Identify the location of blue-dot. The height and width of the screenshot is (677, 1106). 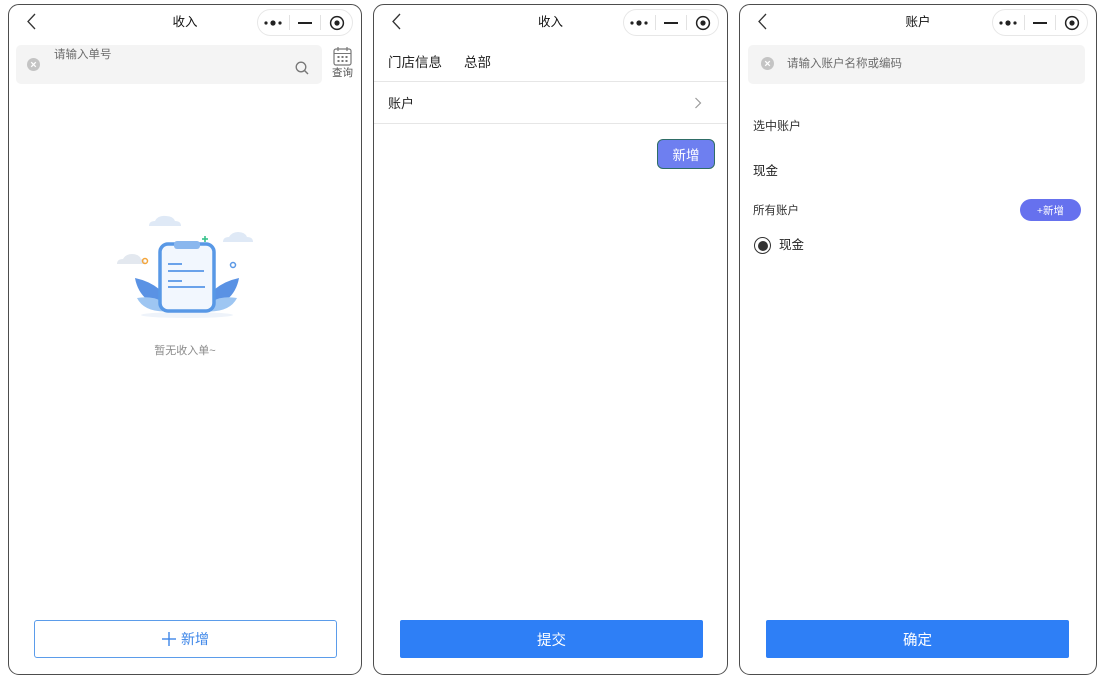
(233, 265).